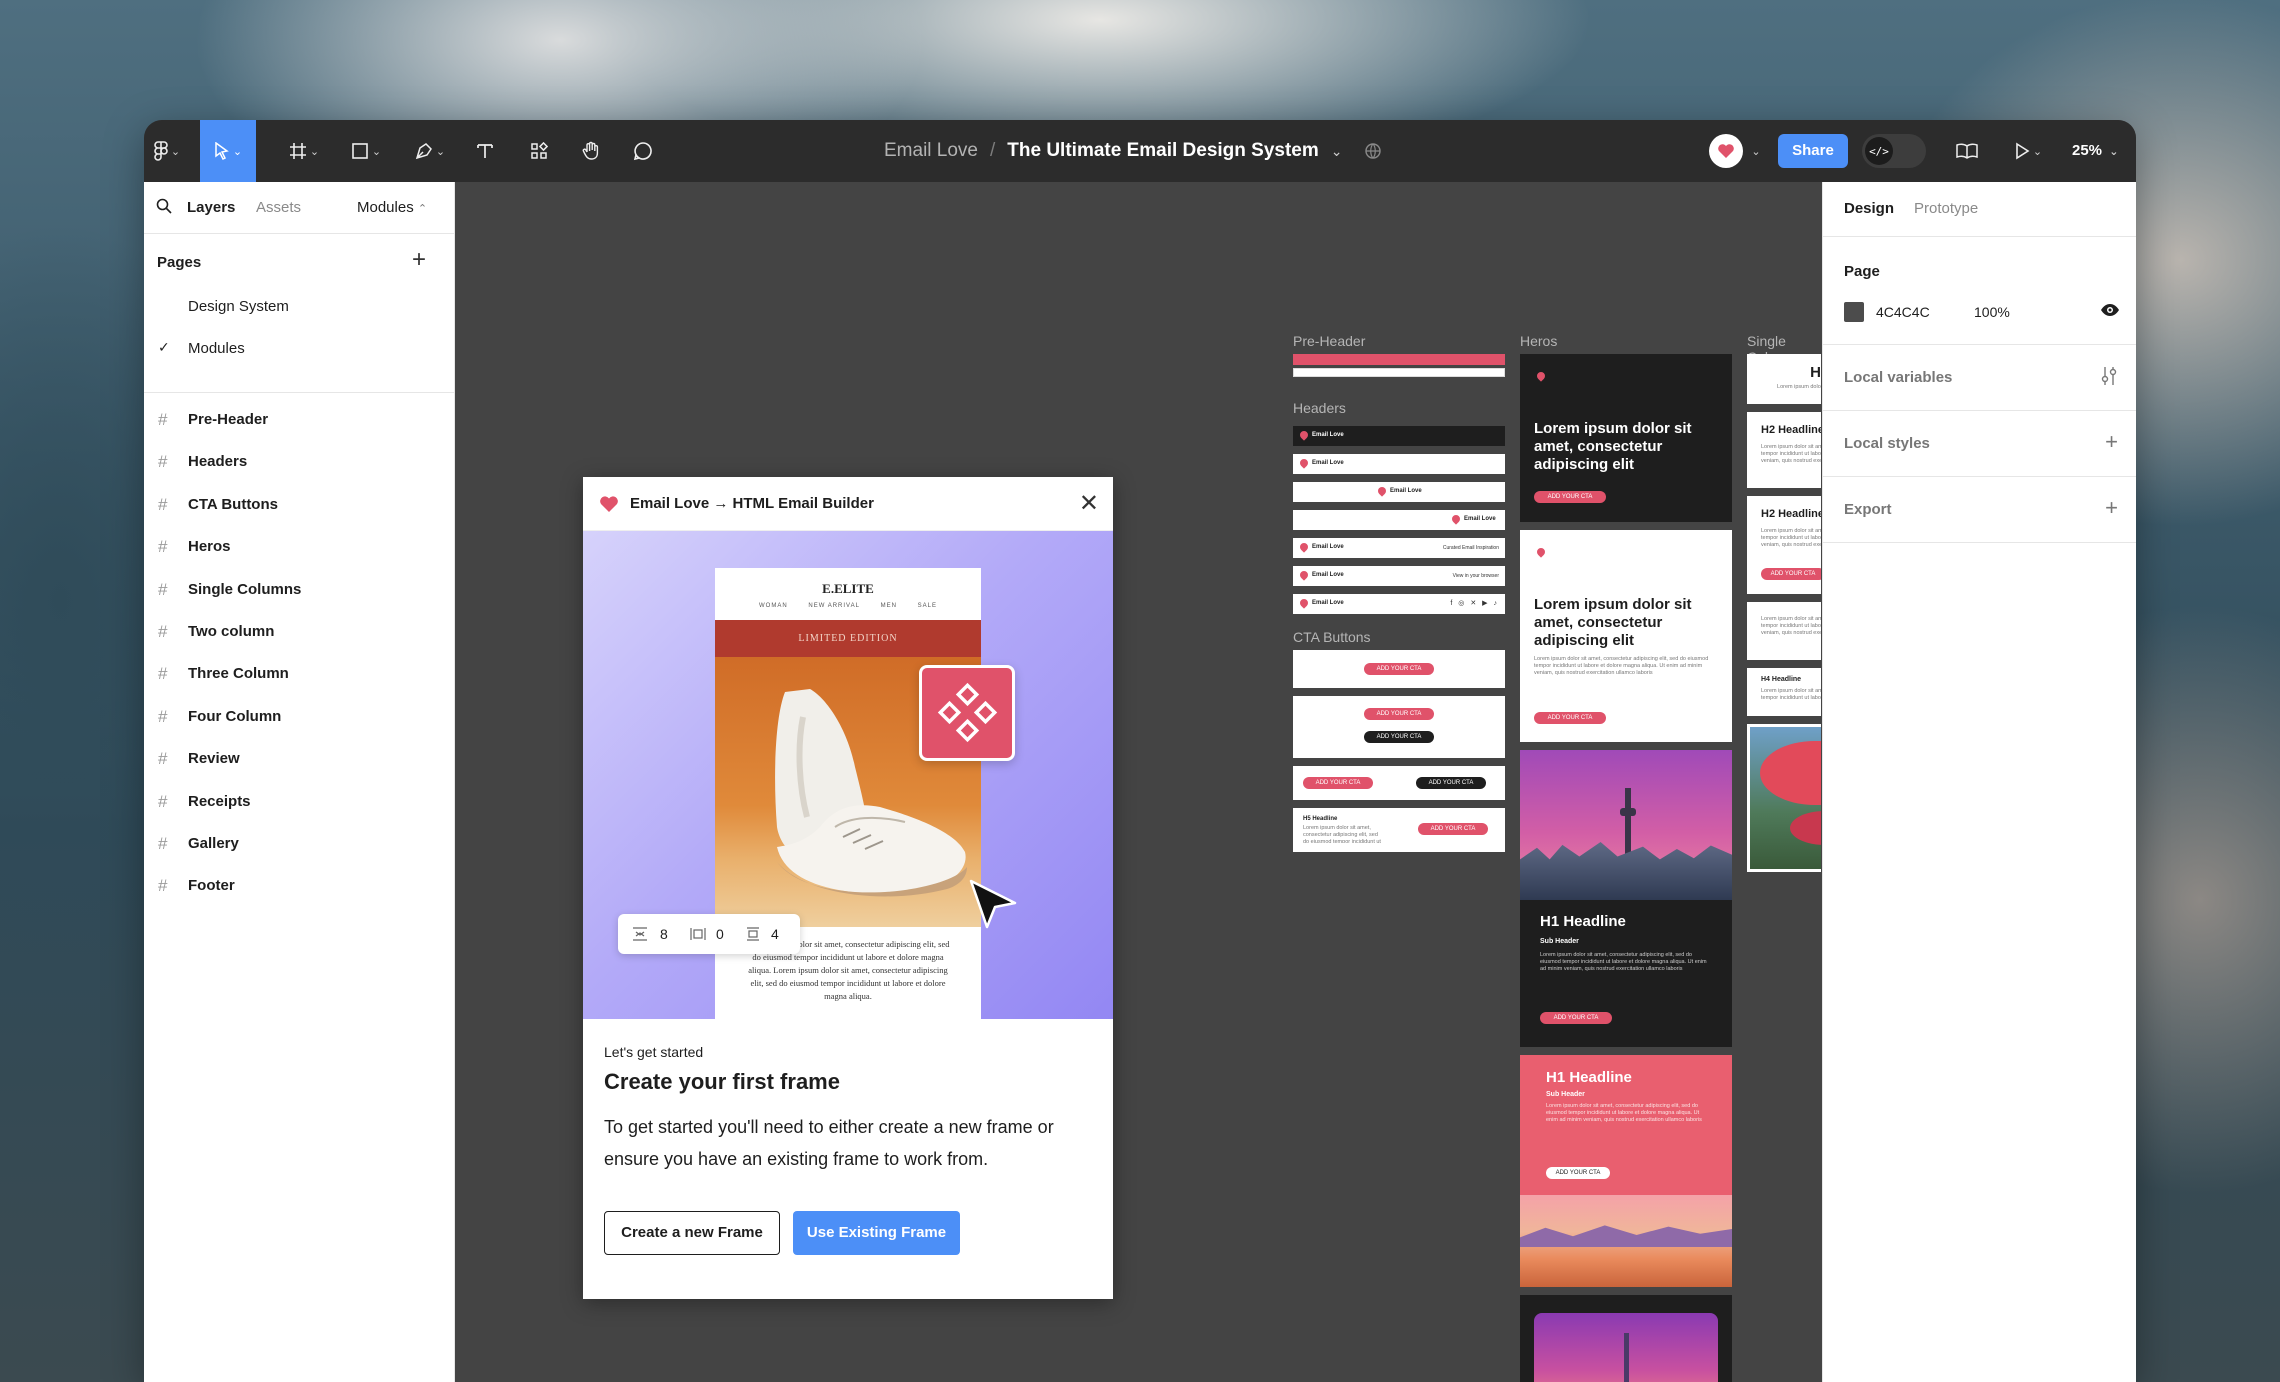 The image size is (2280, 1382). Describe the element at coordinates (539, 151) in the screenshot. I see `resources-icon` at that location.